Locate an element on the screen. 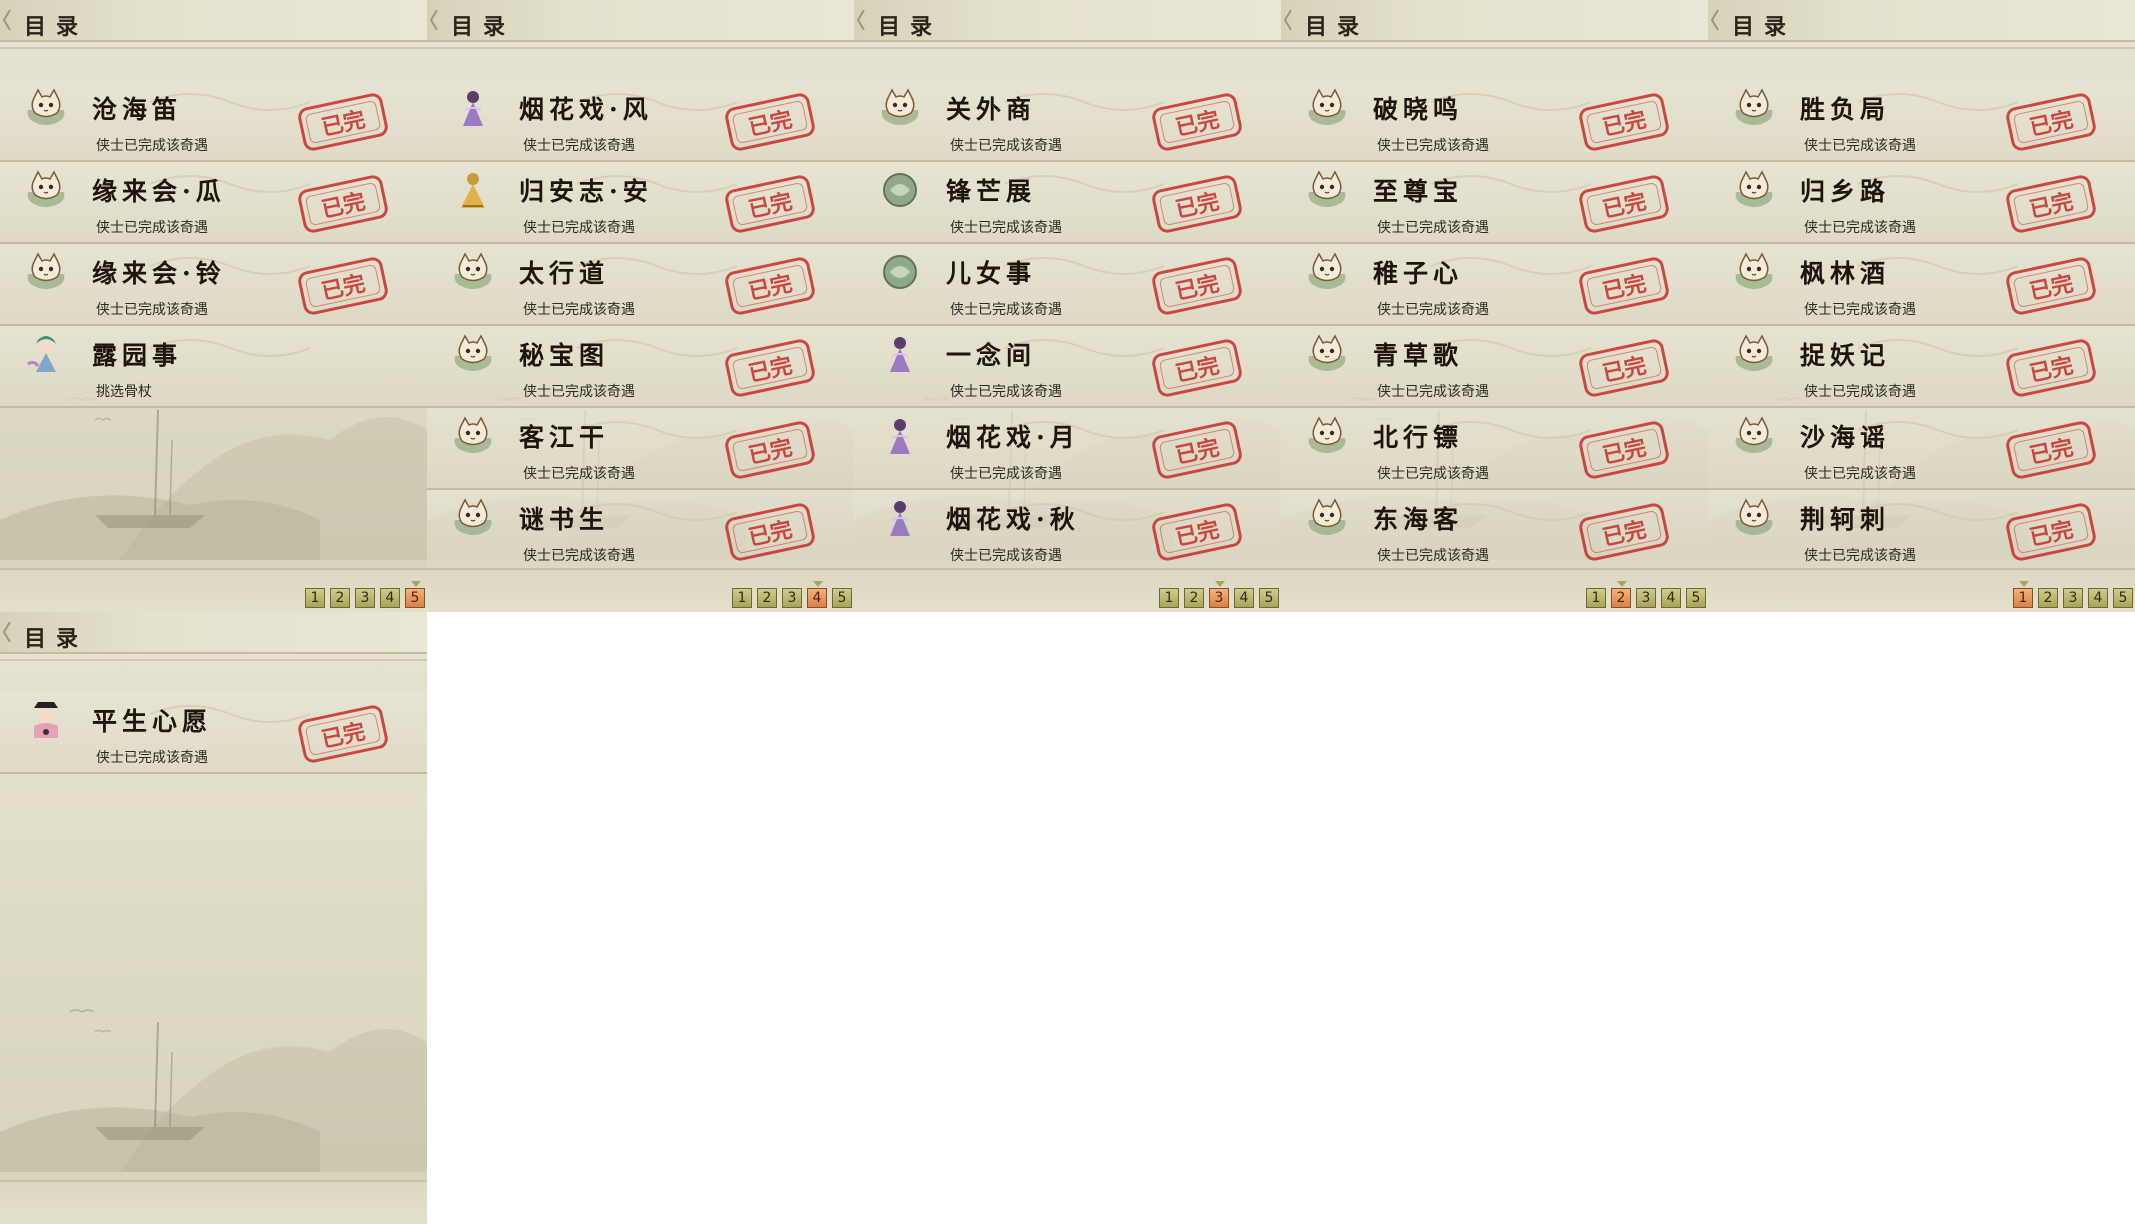 This screenshot has height=1224, width=2135. adventure-list-item: 一念间 侠士已完成该奇遇 已完 is located at coordinates (1067, 367).